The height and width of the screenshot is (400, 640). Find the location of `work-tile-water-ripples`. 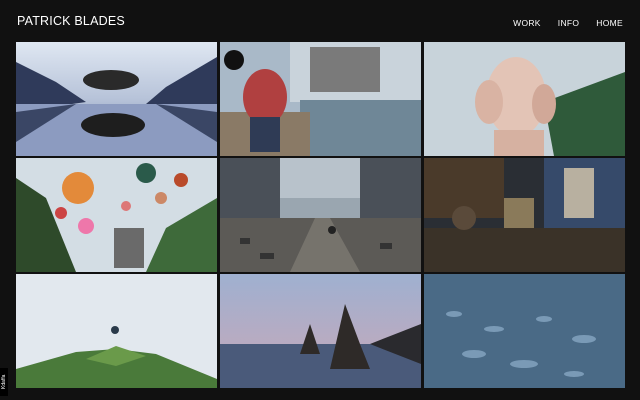

work-tile-water-ripples is located at coordinates (524, 331).